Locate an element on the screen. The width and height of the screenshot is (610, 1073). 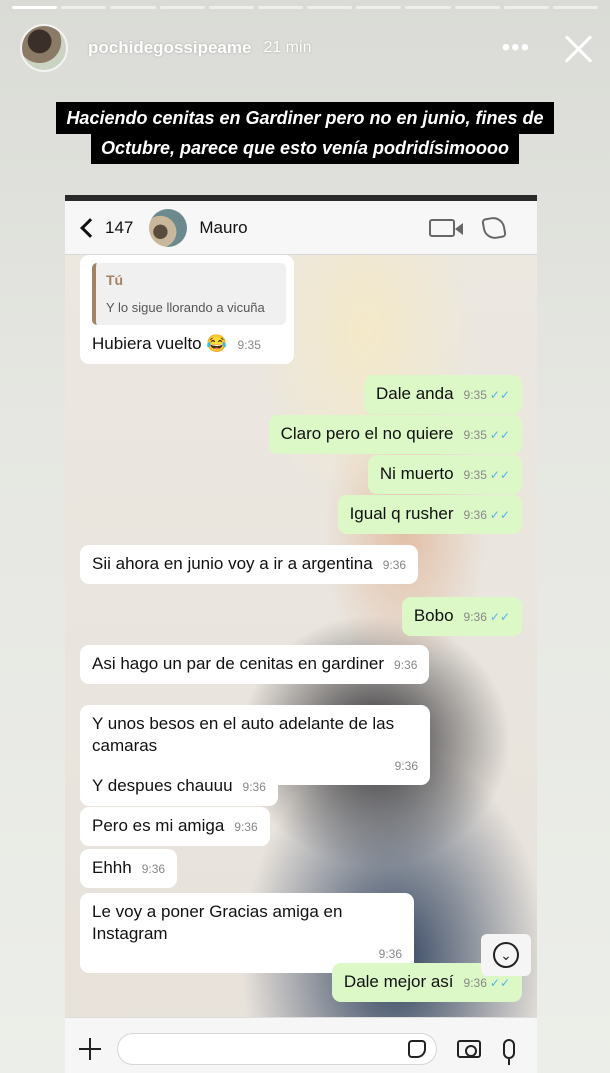
message-text: Y despues chauuu is located at coordinates (162, 785).